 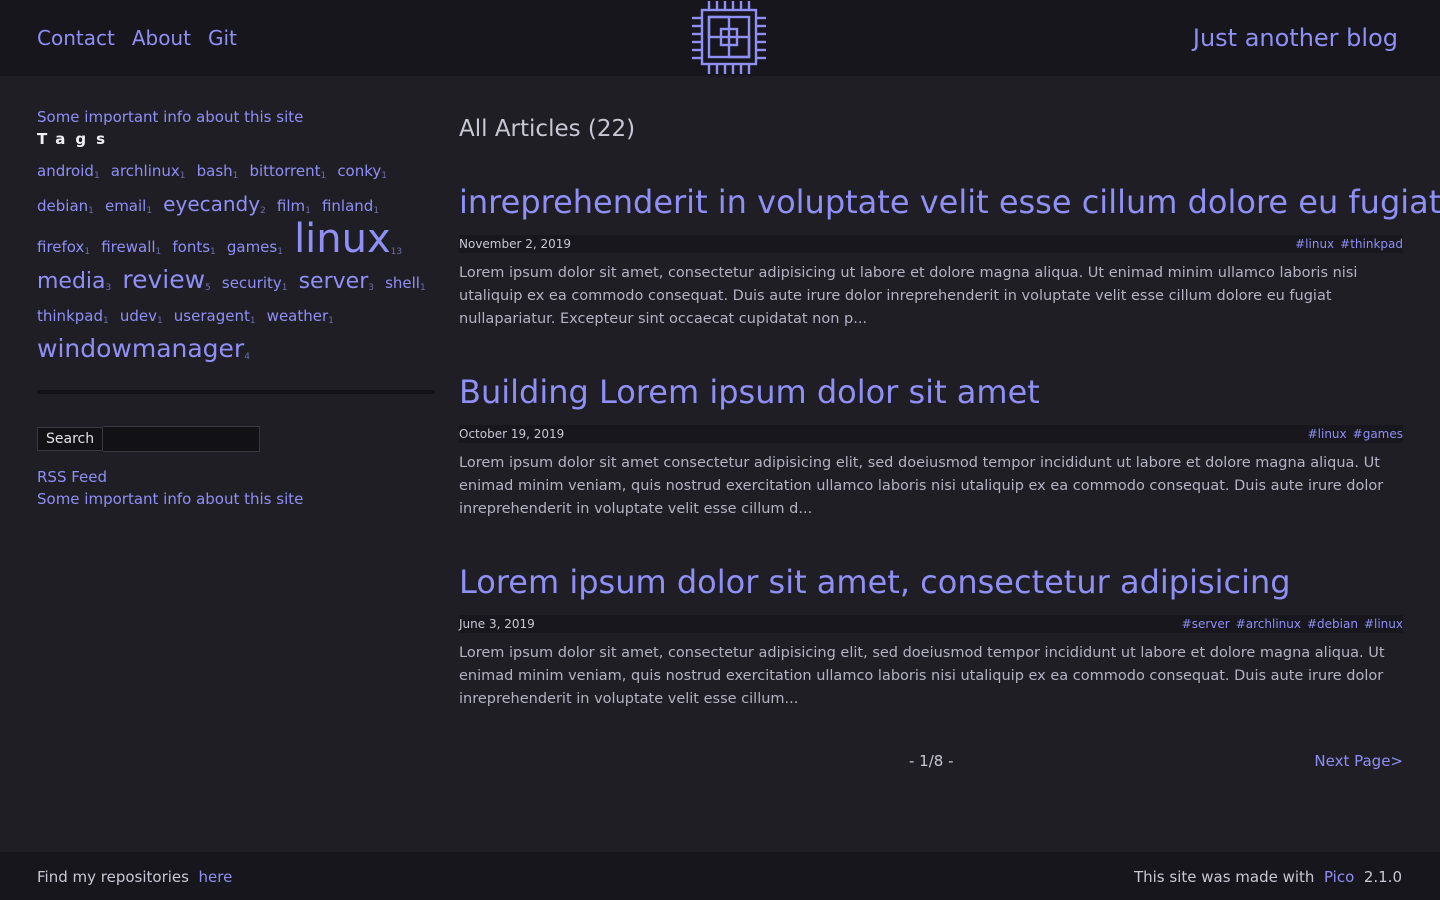 What do you see at coordinates (70, 316) in the screenshot?
I see `tag-name: thinkpad` at bounding box center [70, 316].